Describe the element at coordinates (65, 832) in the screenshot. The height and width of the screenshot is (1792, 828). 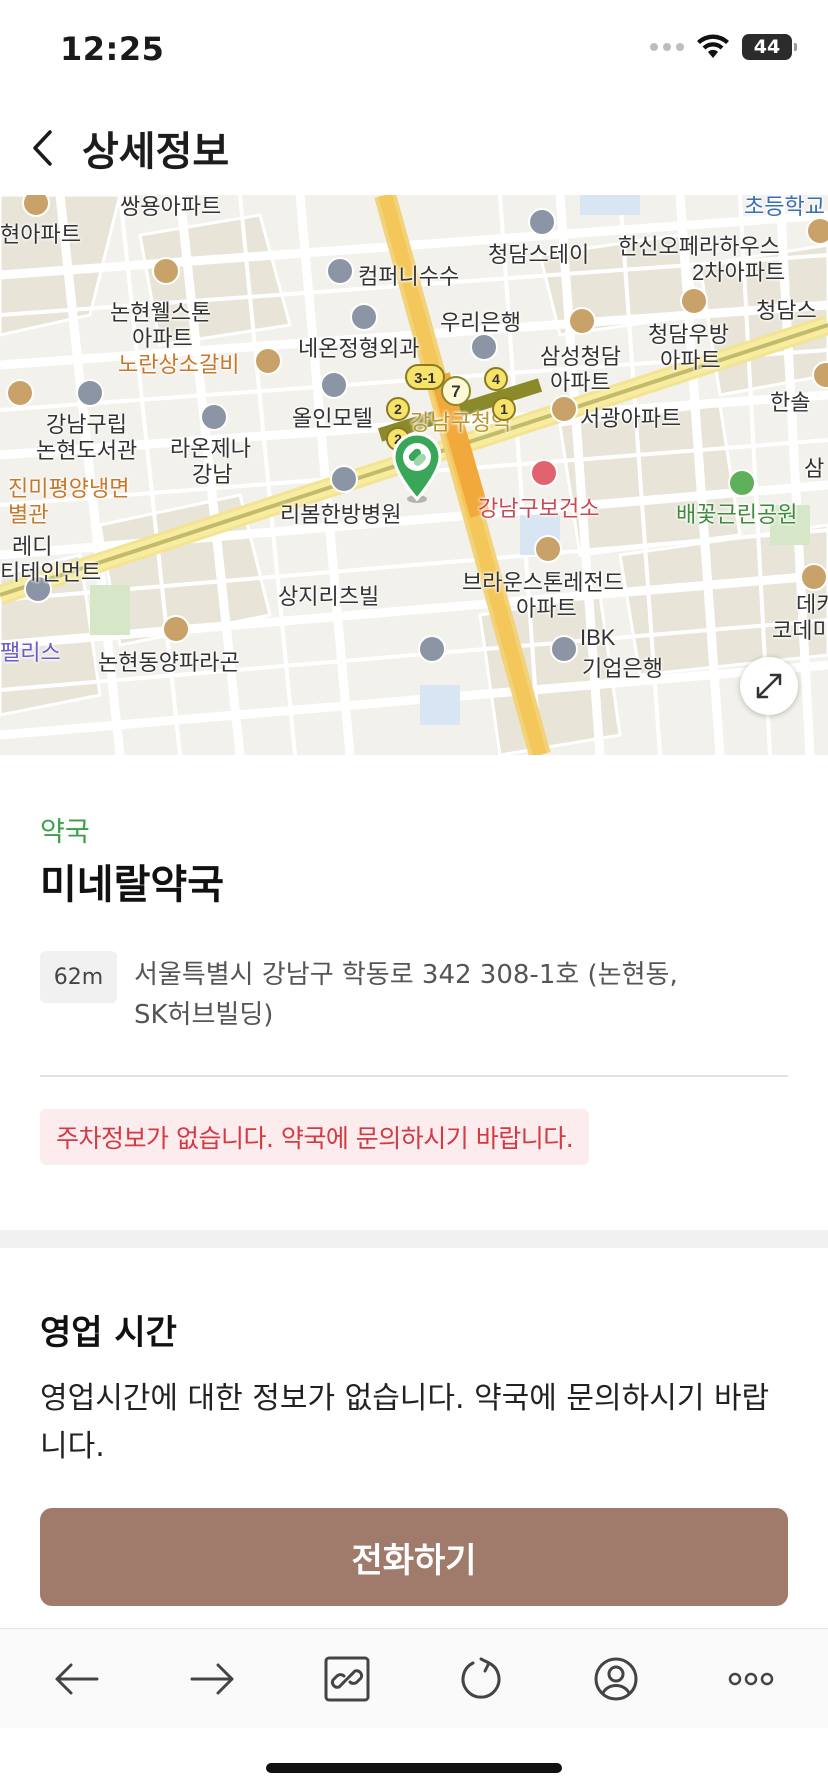
I see `place-category: 약국` at that location.